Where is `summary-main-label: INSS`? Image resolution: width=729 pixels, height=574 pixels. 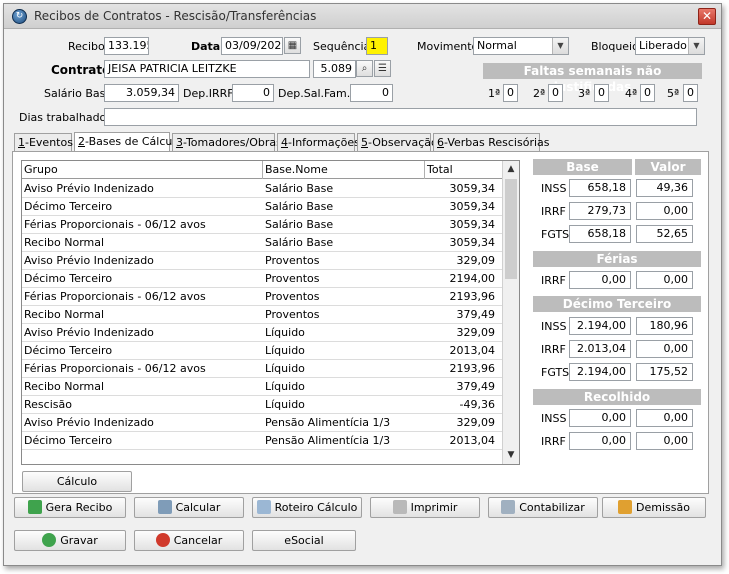
summary-main-label: INSS is located at coordinates (554, 188).